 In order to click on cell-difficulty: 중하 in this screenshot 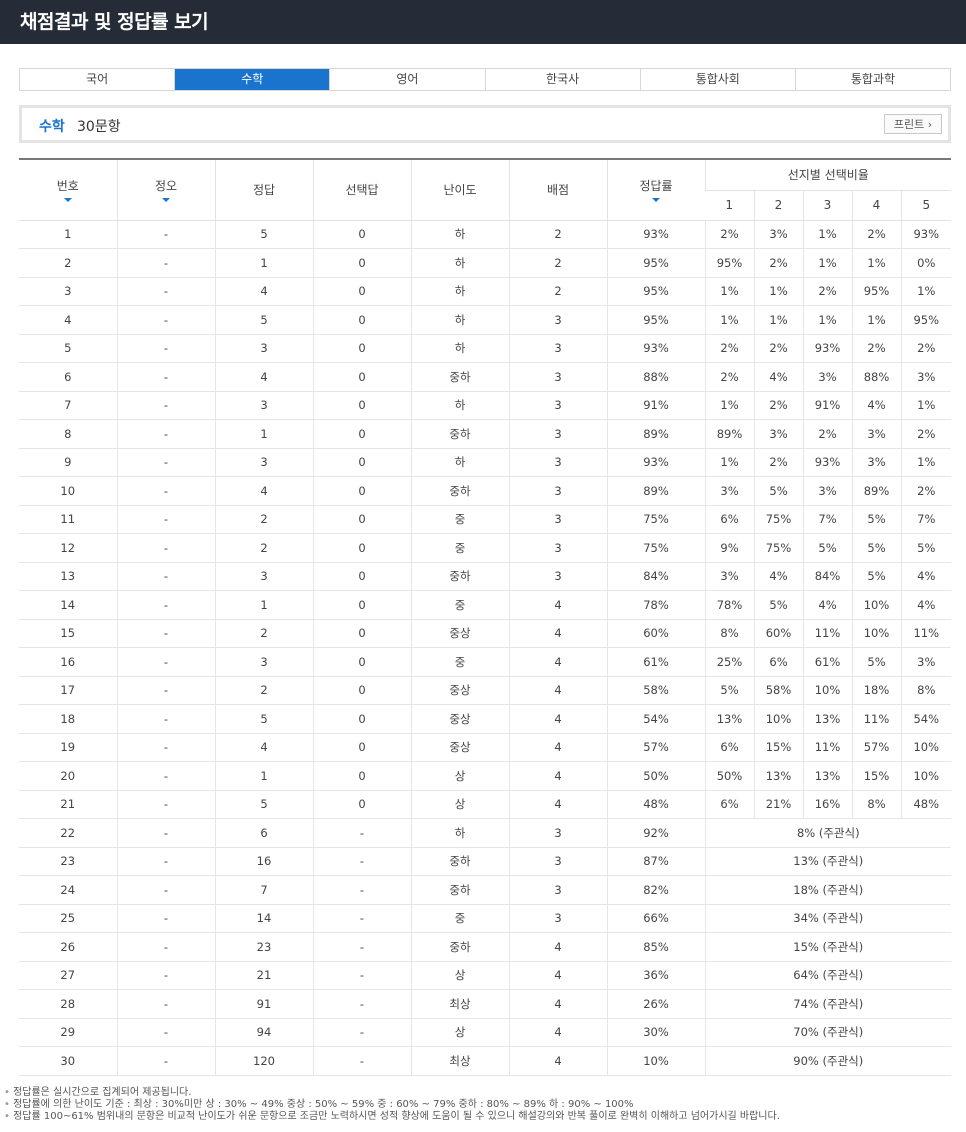, I will do `click(459, 491)`.